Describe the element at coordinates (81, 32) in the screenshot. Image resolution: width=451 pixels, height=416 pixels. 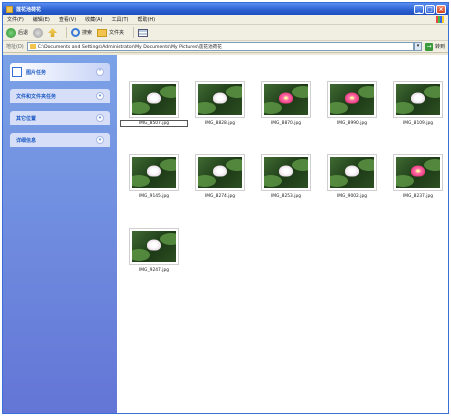
I see `search-button: 搜索` at that location.